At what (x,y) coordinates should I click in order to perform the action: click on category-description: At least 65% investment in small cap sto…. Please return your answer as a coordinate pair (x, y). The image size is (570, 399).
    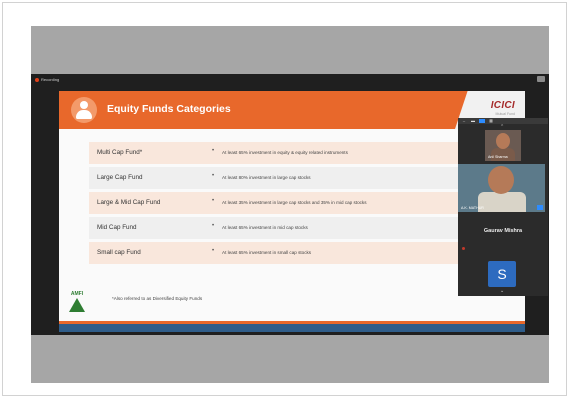
    Looking at the image, I should click on (267, 252).